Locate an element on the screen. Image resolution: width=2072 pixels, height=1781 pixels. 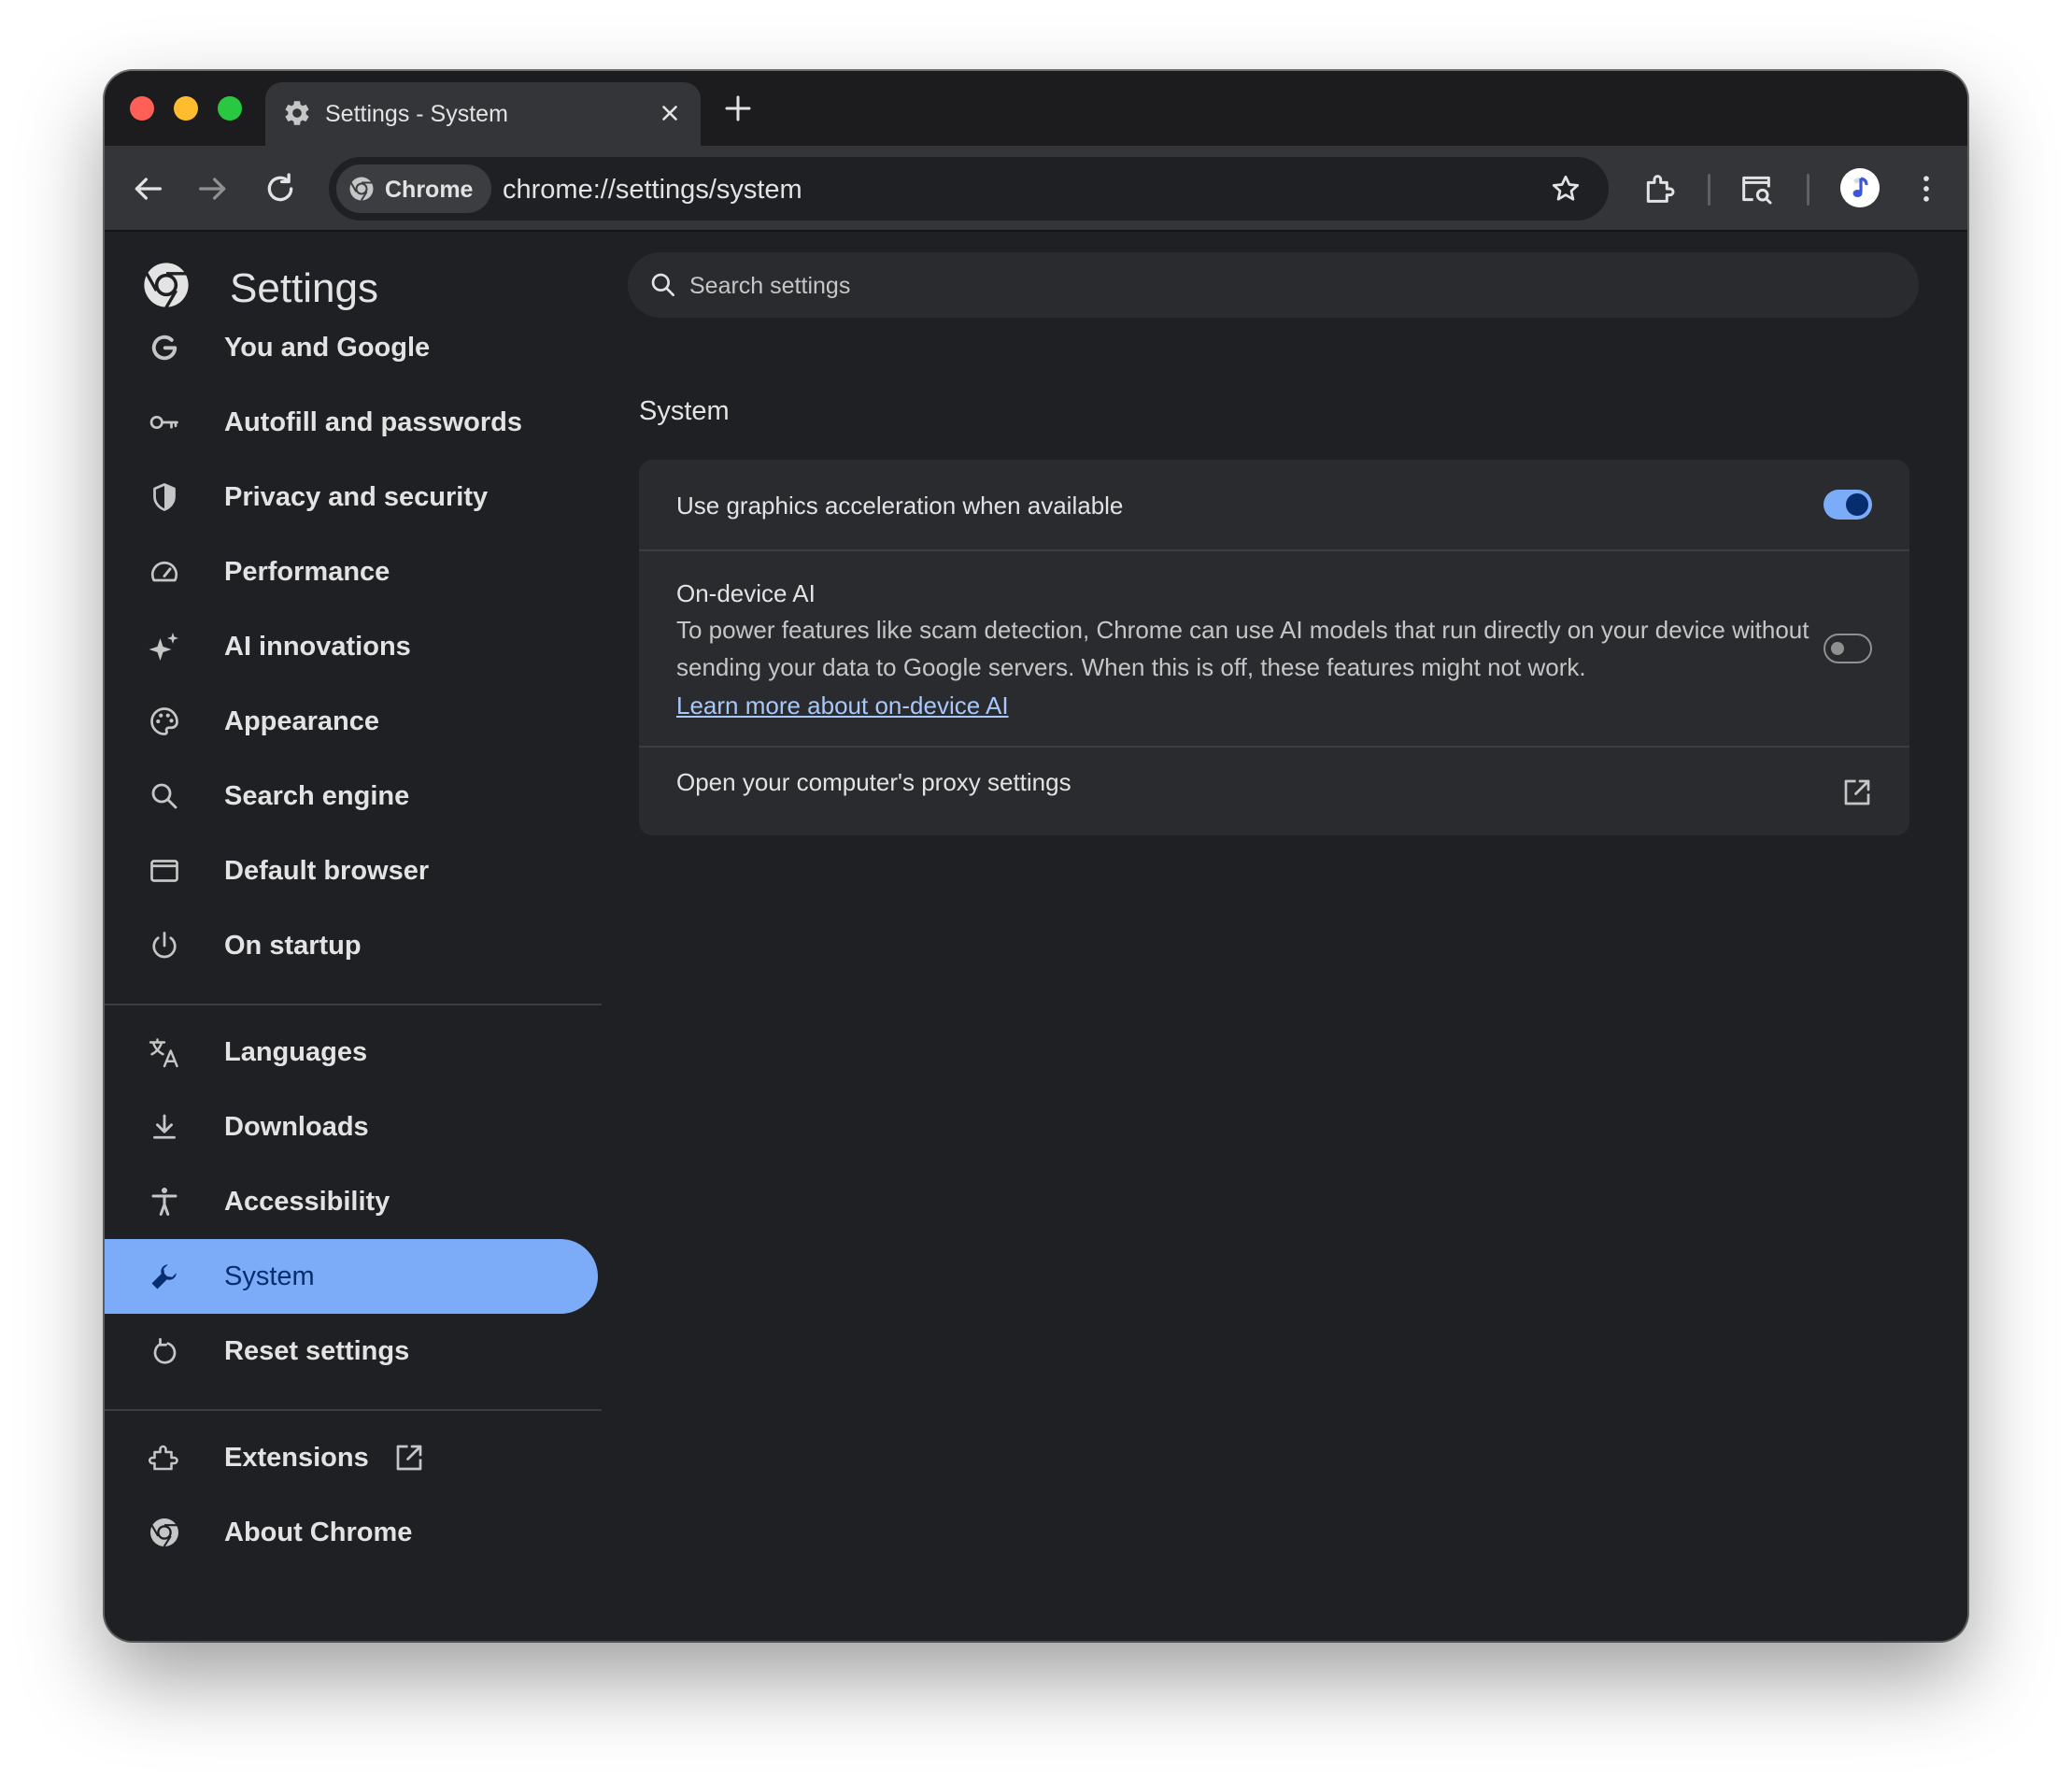
sidebar-item-label: Default browser is located at coordinates (327, 871).